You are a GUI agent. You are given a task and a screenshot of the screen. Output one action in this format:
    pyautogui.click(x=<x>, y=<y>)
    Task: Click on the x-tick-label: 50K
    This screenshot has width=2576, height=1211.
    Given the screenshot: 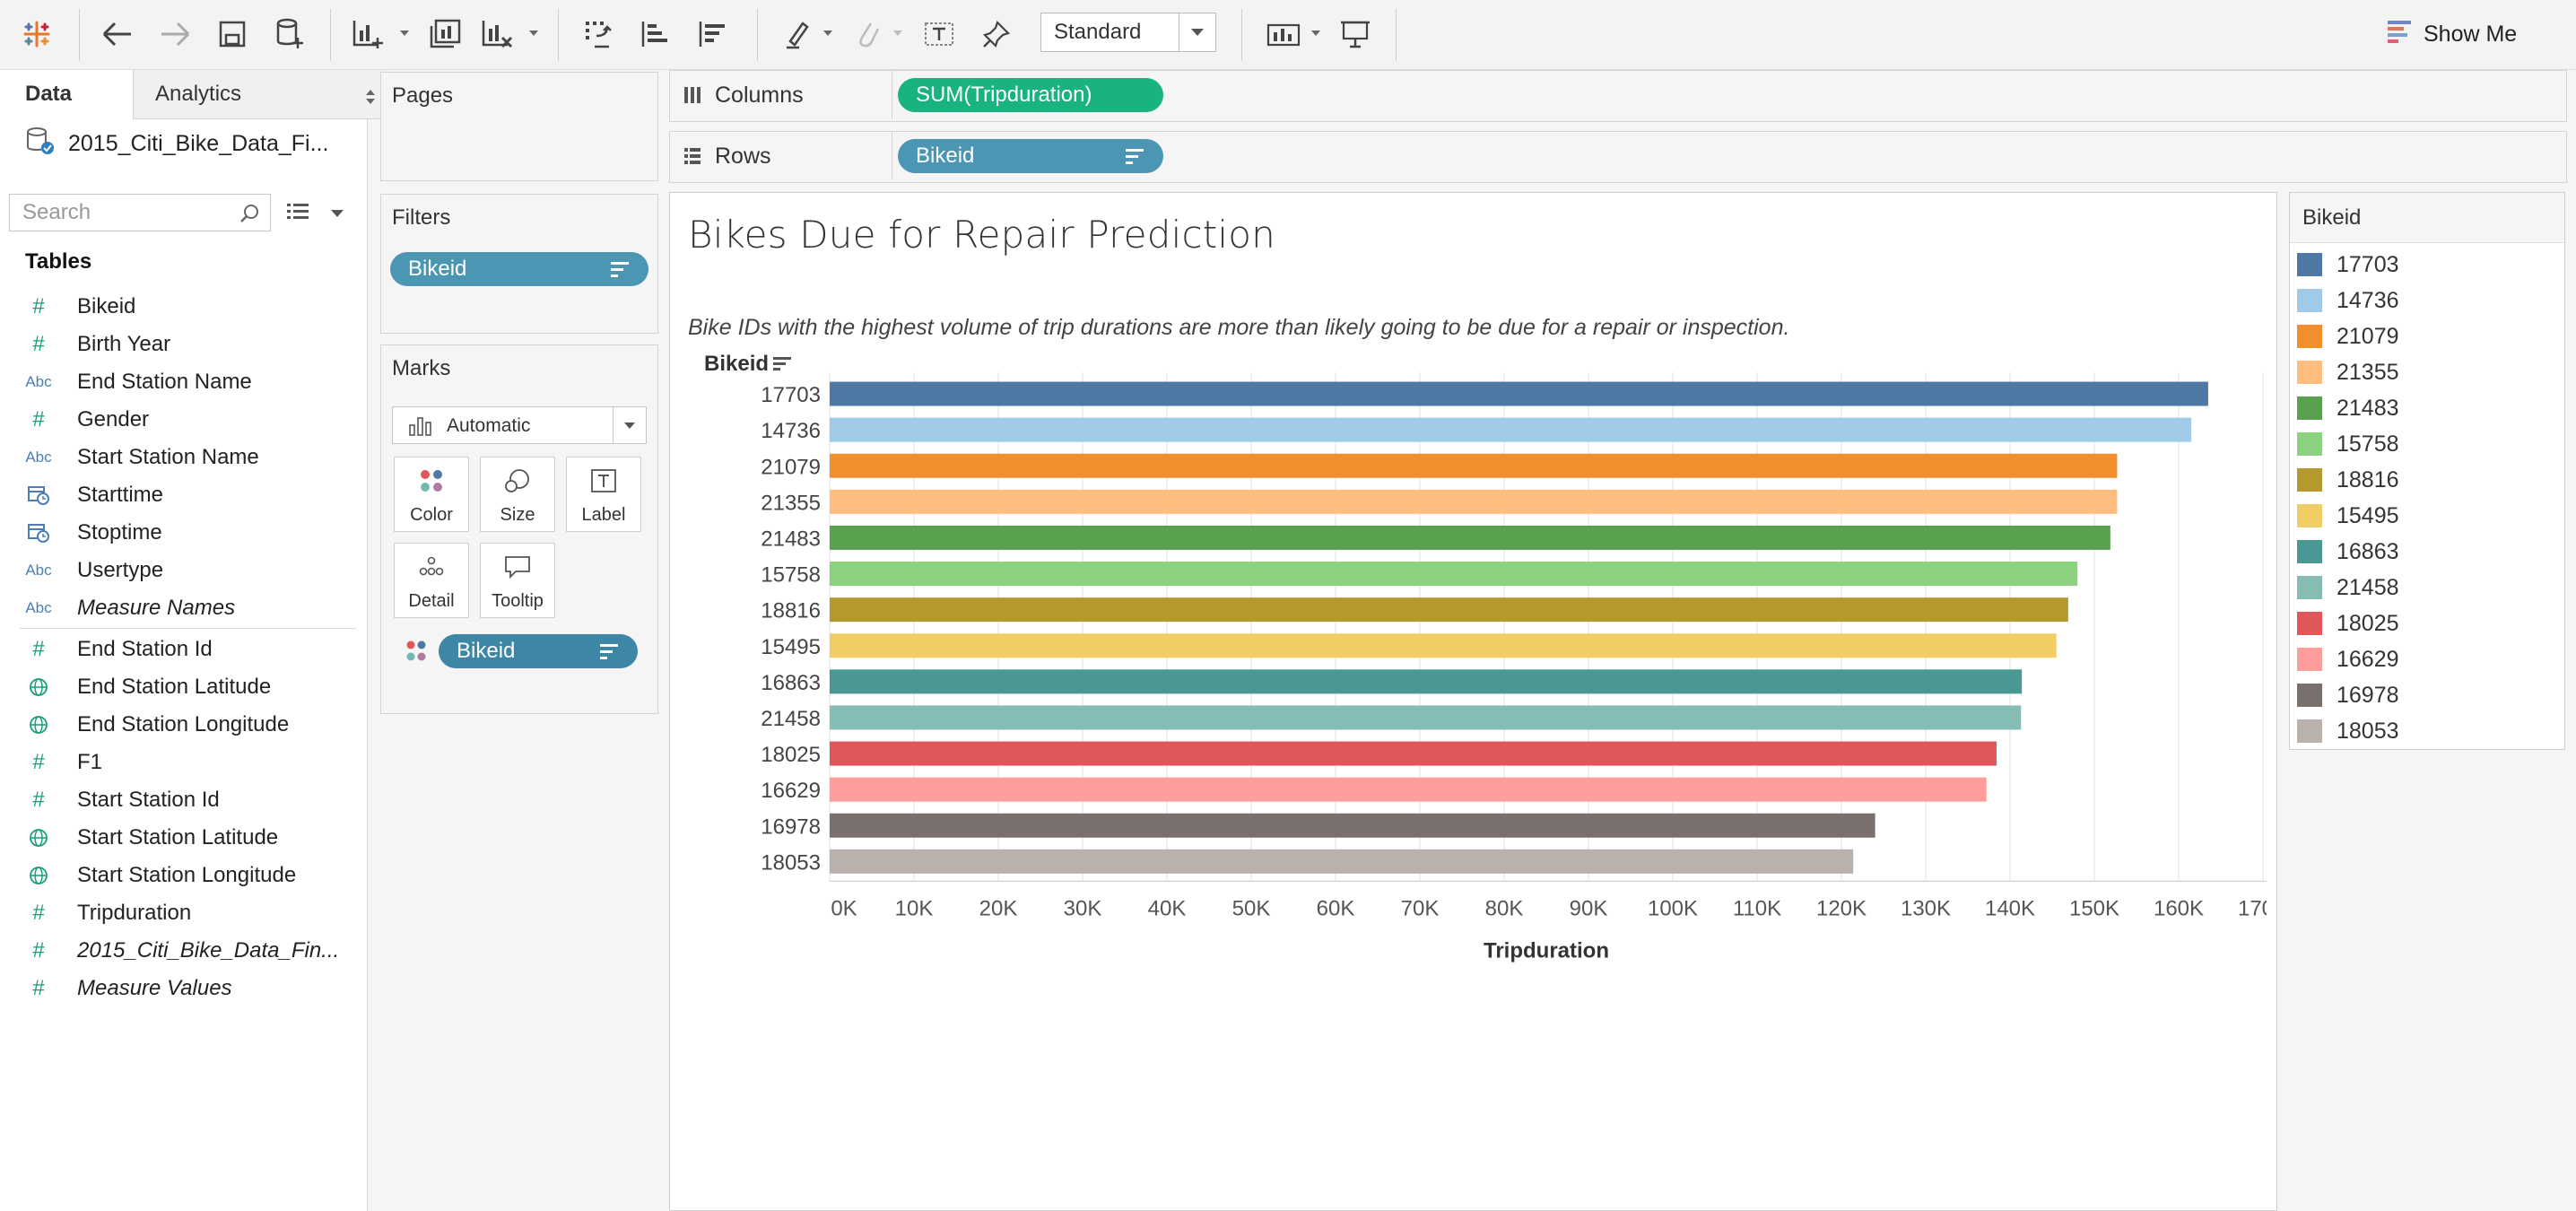 What is the action you would take?
    pyautogui.click(x=1251, y=908)
    